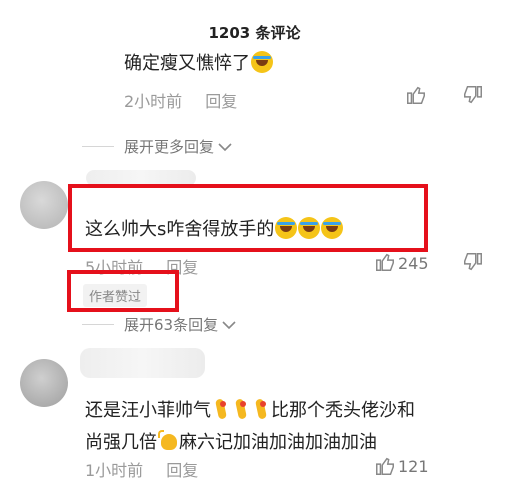 The image size is (509, 481). I want to click on comment-meta: 1小时前 回复, so click(141, 469).